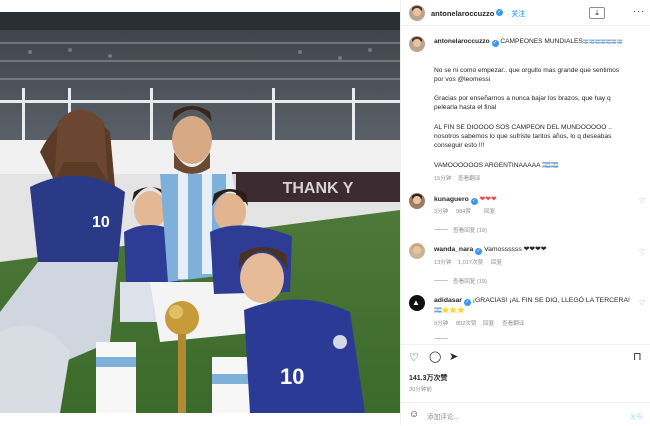 Image resolution: width=650 pixels, height=426 pixels. What do you see at coordinates (597, 13) in the screenshot?
I see `download-icon: ⤓` at bounding box center [597, 13].